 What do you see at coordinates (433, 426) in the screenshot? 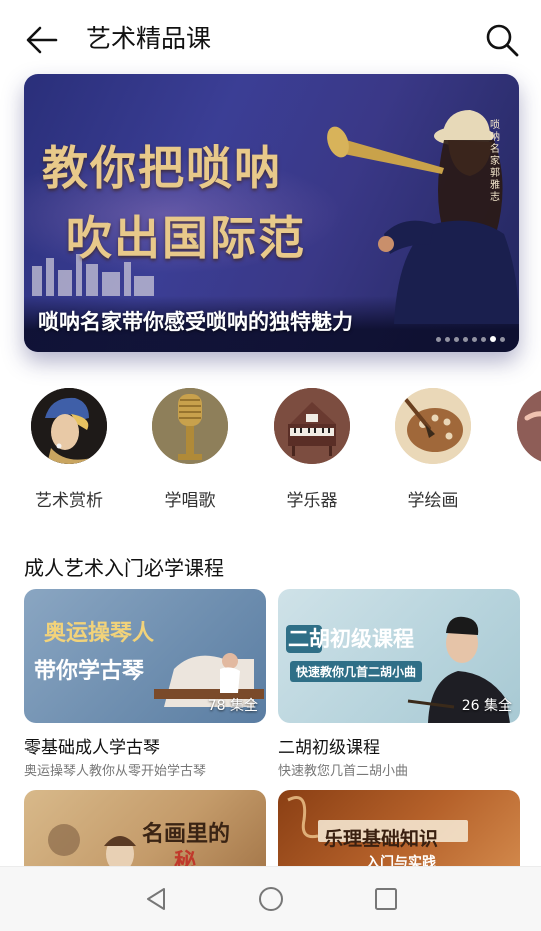
I see `palette-icon` at bounding box center [433, 426].